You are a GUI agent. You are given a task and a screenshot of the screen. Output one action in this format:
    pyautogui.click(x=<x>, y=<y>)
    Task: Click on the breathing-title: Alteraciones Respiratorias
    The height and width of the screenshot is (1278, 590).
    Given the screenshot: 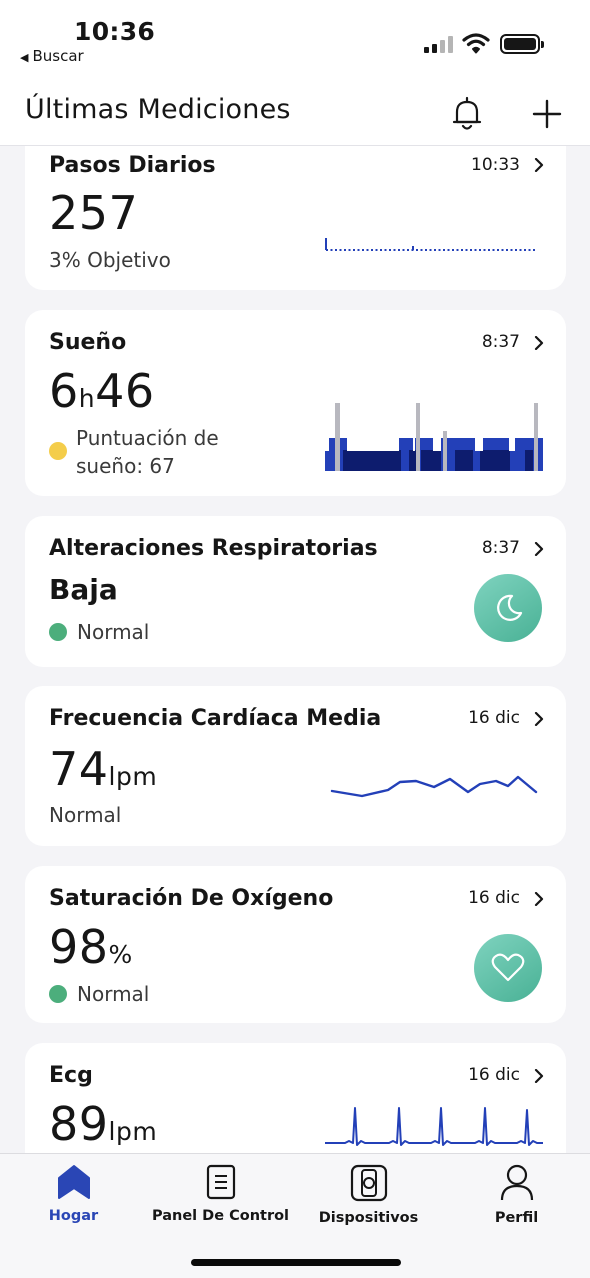 What is the action you would take?
    pyautogui.click(x=213, y=548)
    